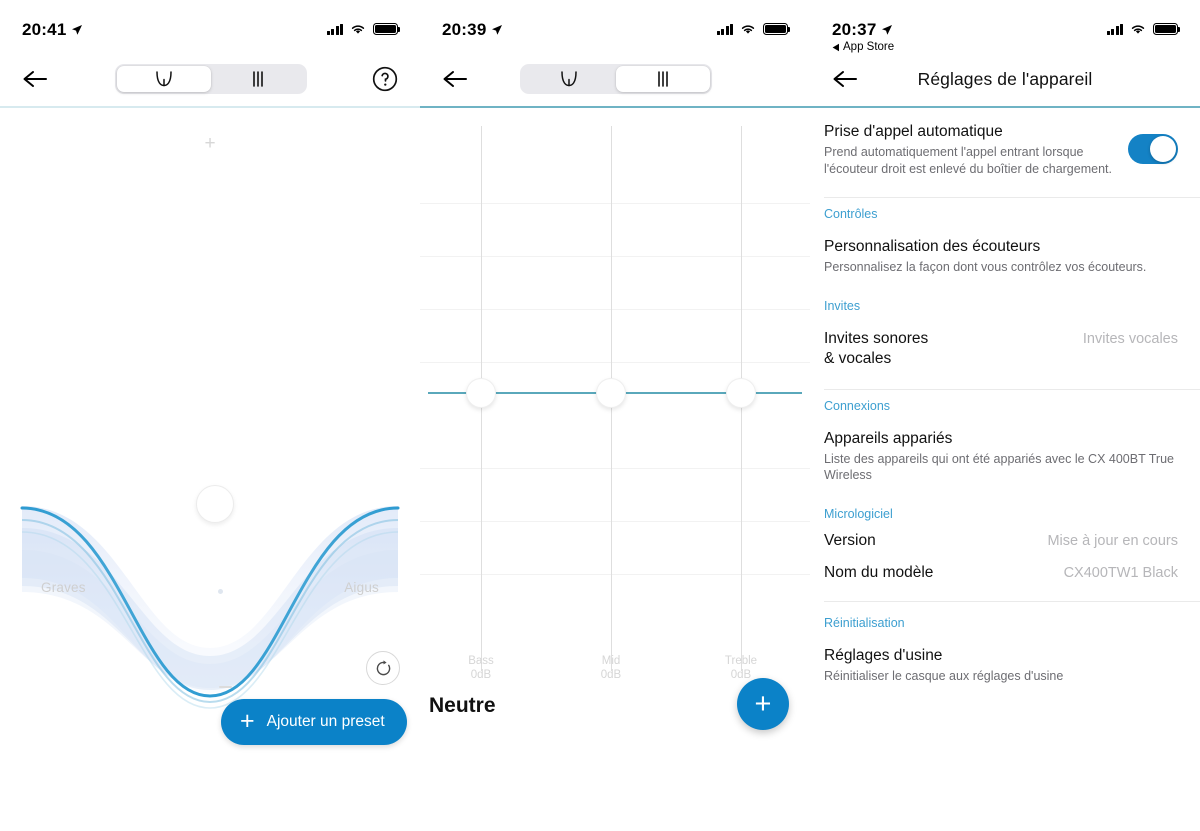  I want to click on nav-bar-panel-3: Réglages de l'appareil, so click(1005, 79).